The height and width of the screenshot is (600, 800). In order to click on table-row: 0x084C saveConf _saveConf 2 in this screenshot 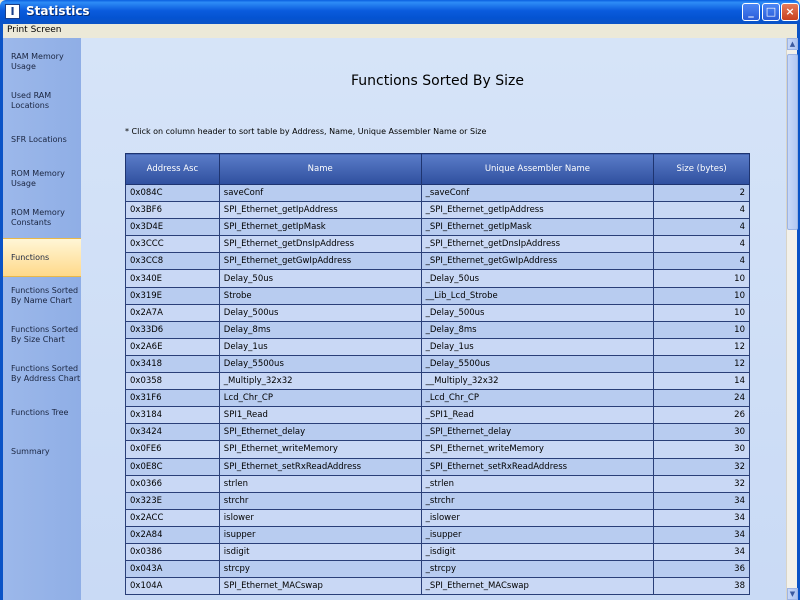, I will do `click(437, 193)`.